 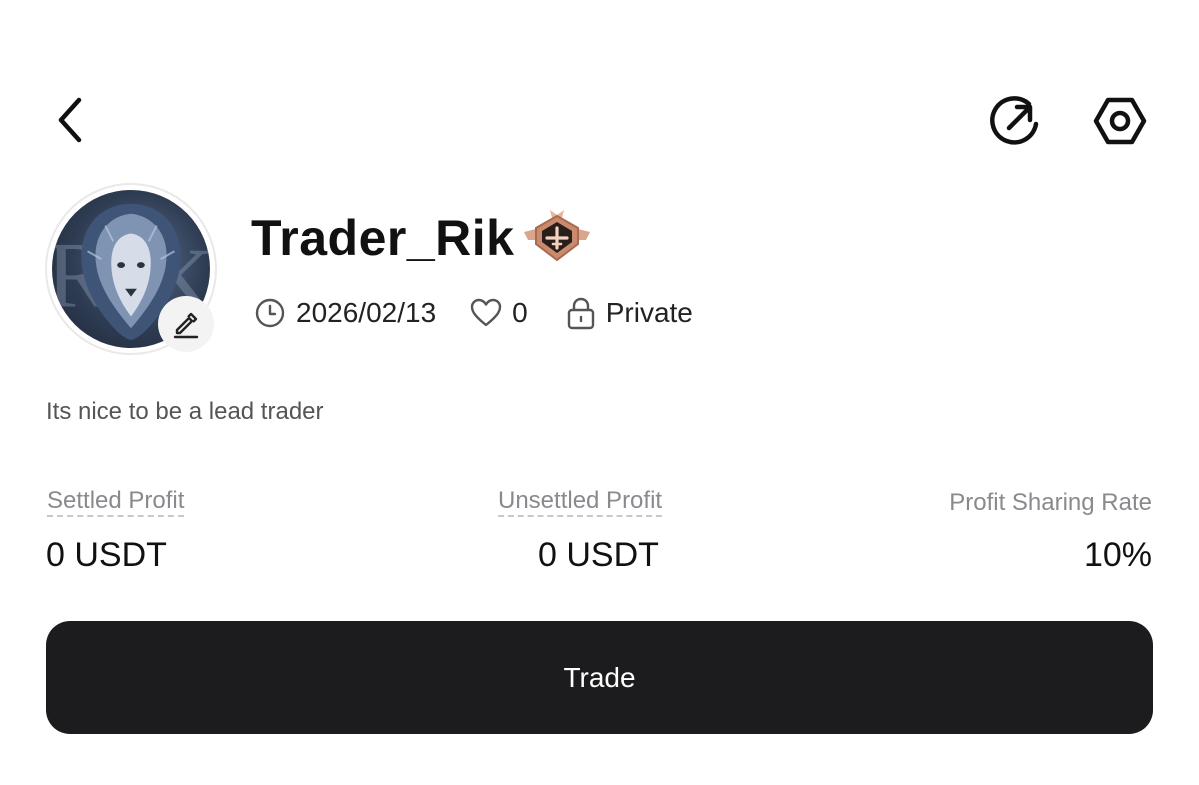 What do you see at coordinates (557, 236) in the screenshot?
I see `rank-badge-icon` at bounding box center [557, 236].